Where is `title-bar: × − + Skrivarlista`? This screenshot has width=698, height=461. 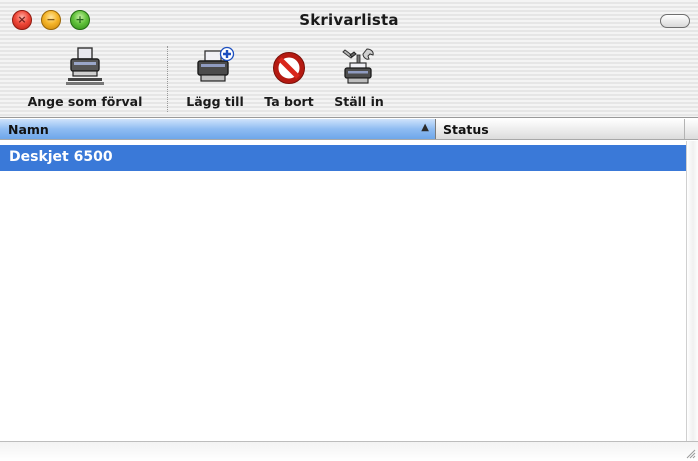
title-bar: × − + Skrivarlista is located at coordinates (349, 20).